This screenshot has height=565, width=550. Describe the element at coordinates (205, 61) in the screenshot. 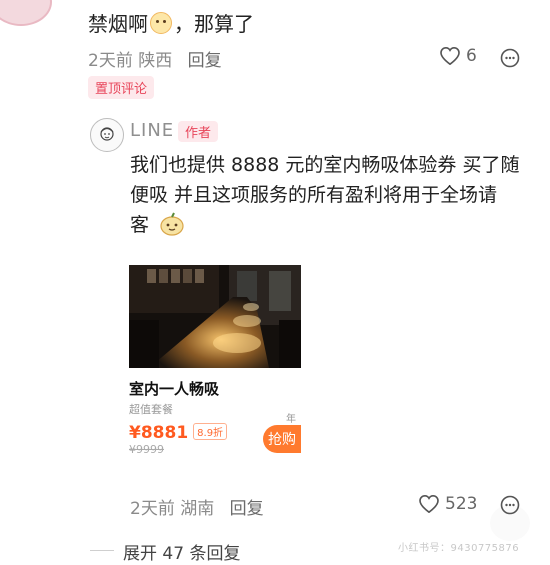

I see `reply-button: 回复` at that location.